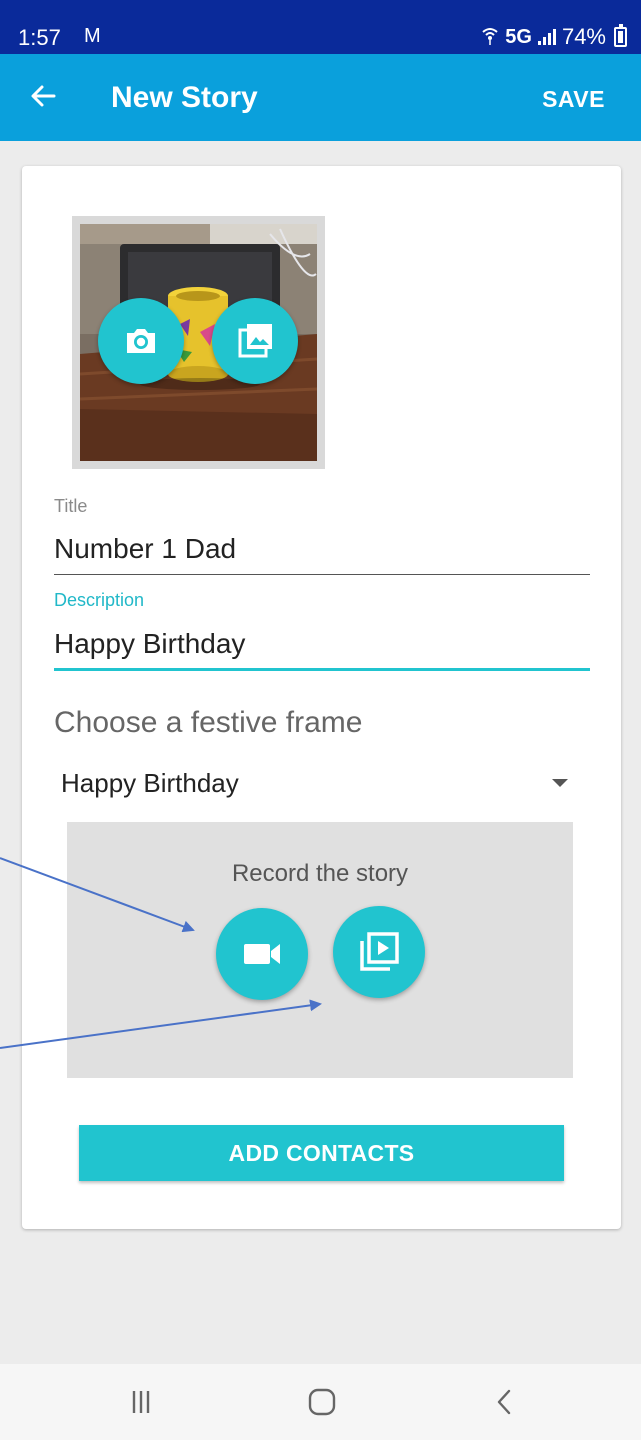 The width and height of the screenshot is (641, 1440). Describe the element at coordinates (518, 36) in the screenshot. I see `network-type: 5G` at that location.